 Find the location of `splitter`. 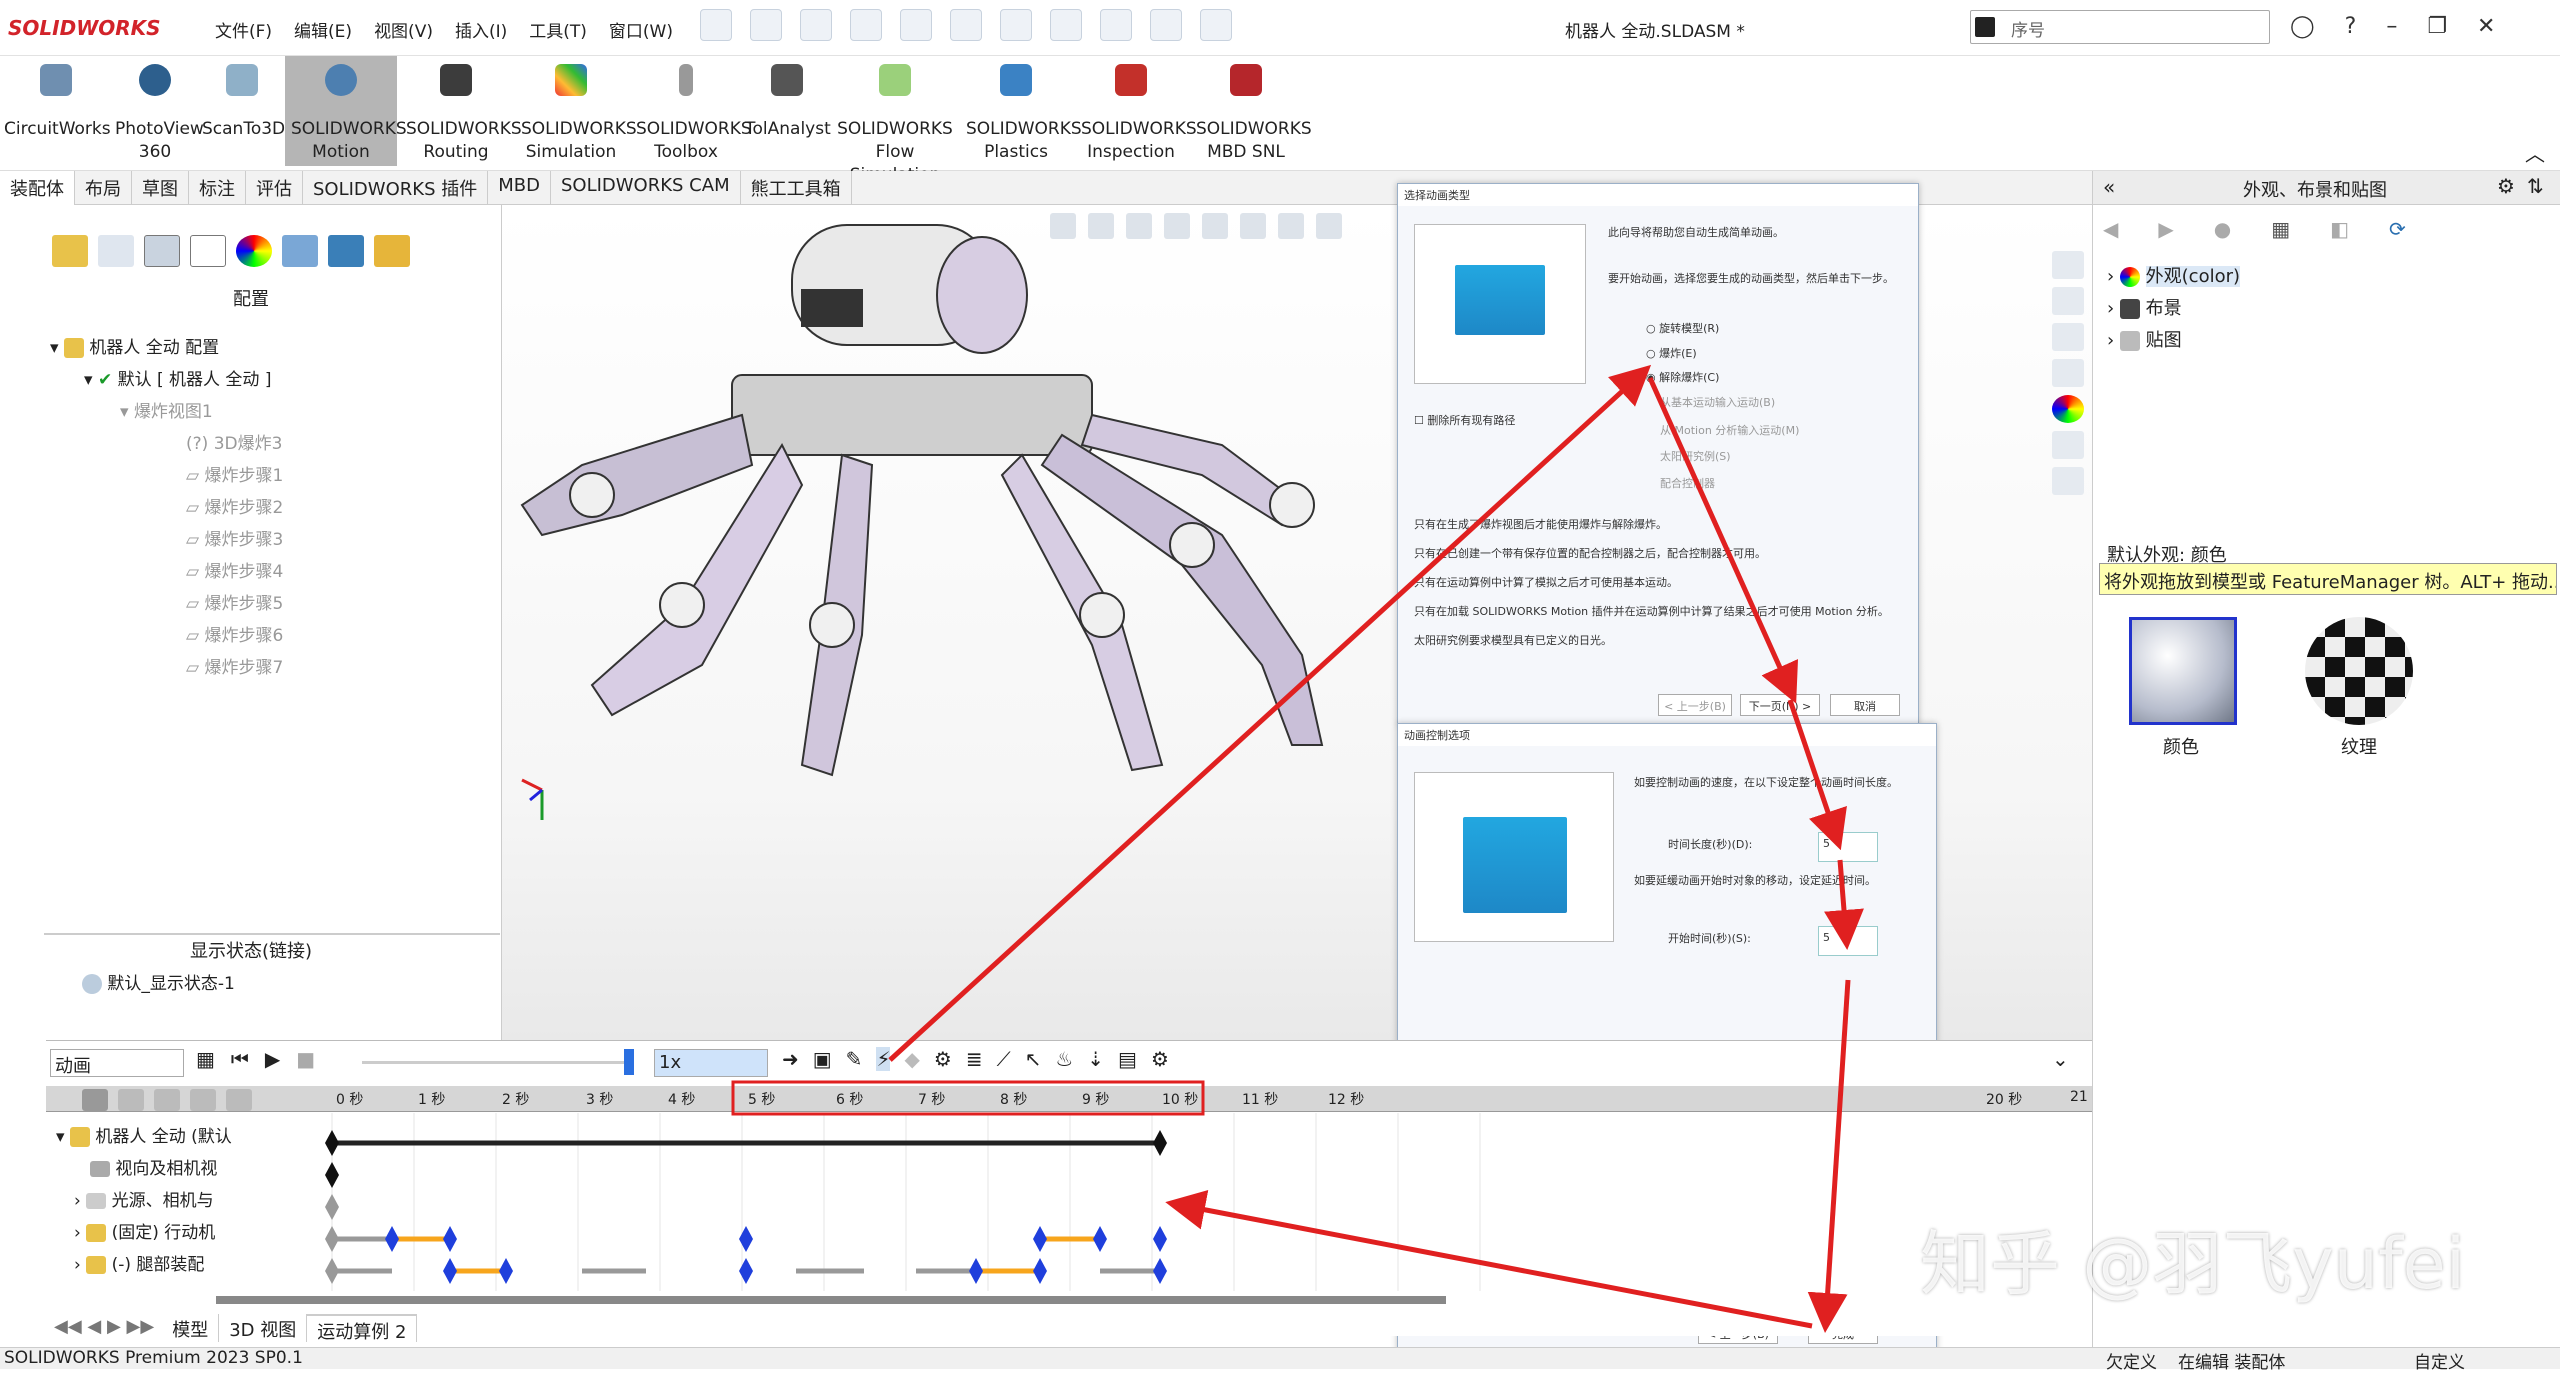

splitter is located at coordinates (272, 934).